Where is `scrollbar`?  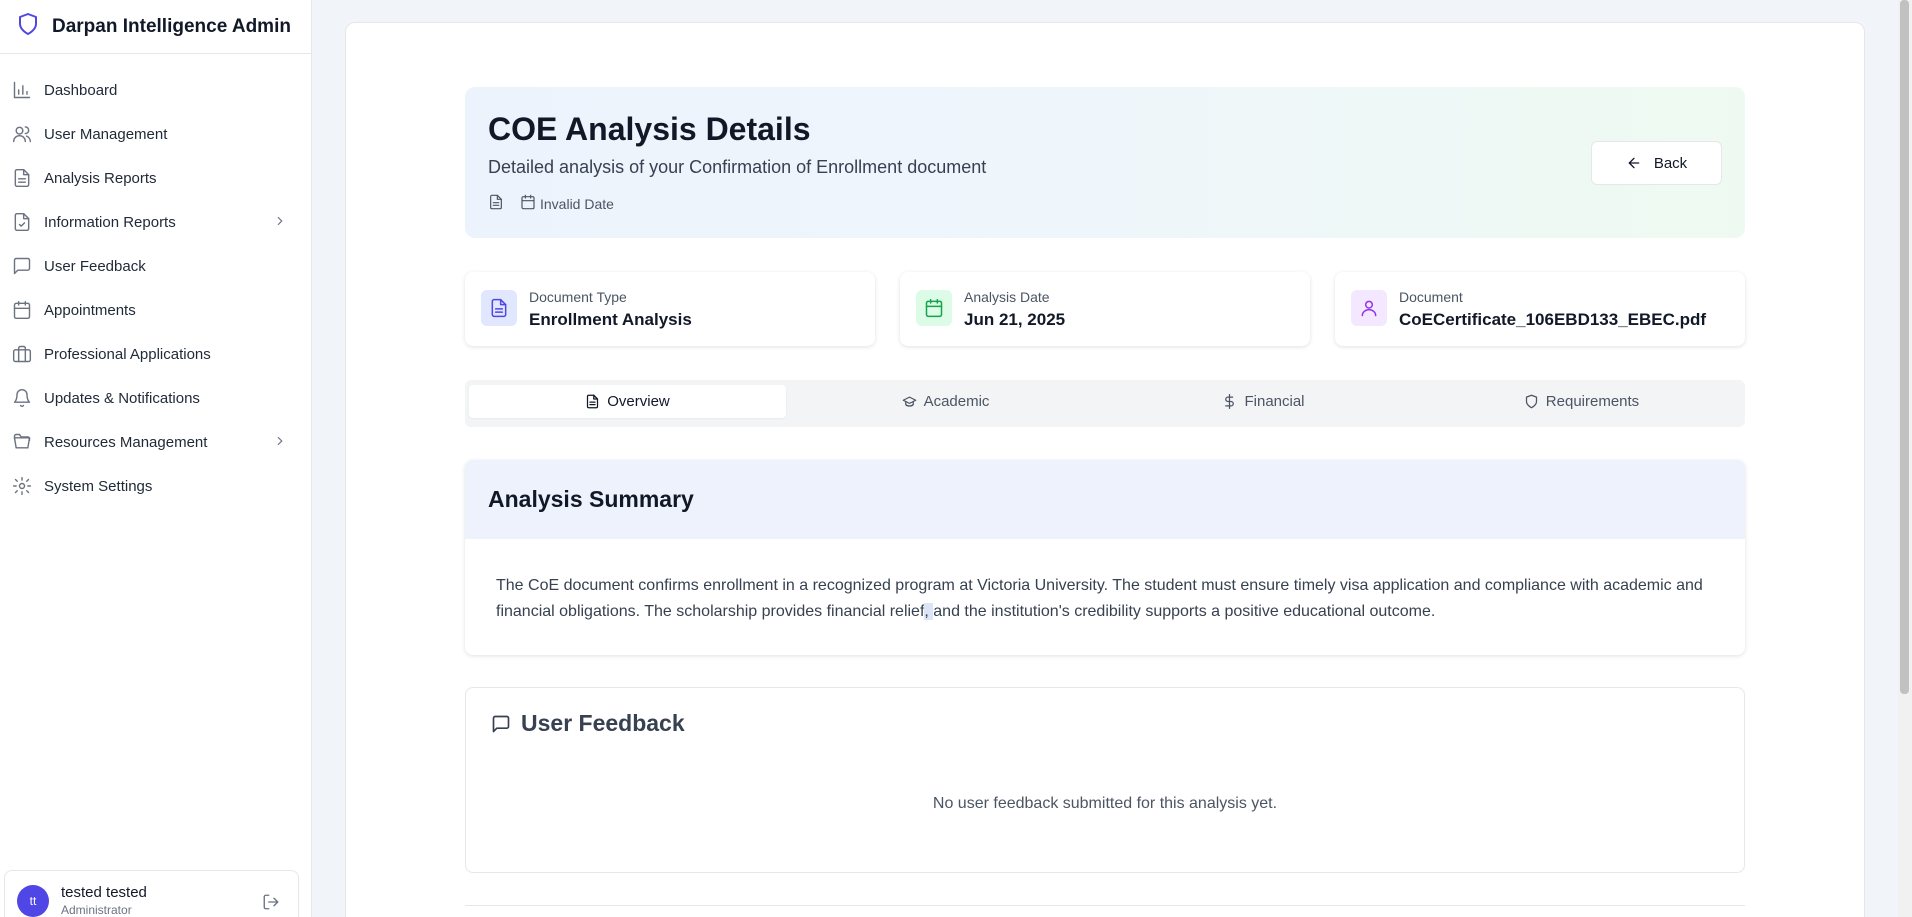
scrollbar is located at coordinates (1905, 458).